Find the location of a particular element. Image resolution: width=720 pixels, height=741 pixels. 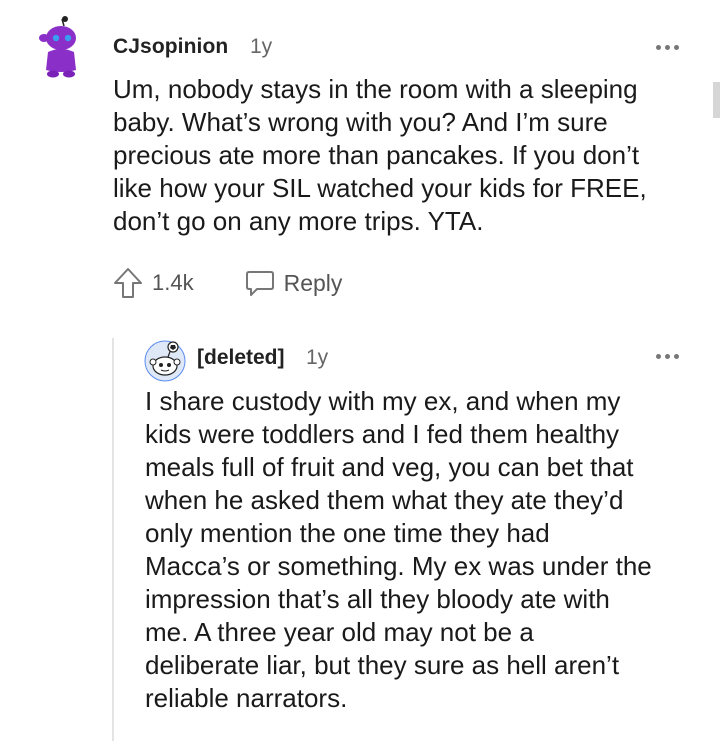

upvote-arrow-icon is located at coordinates (128, 283).